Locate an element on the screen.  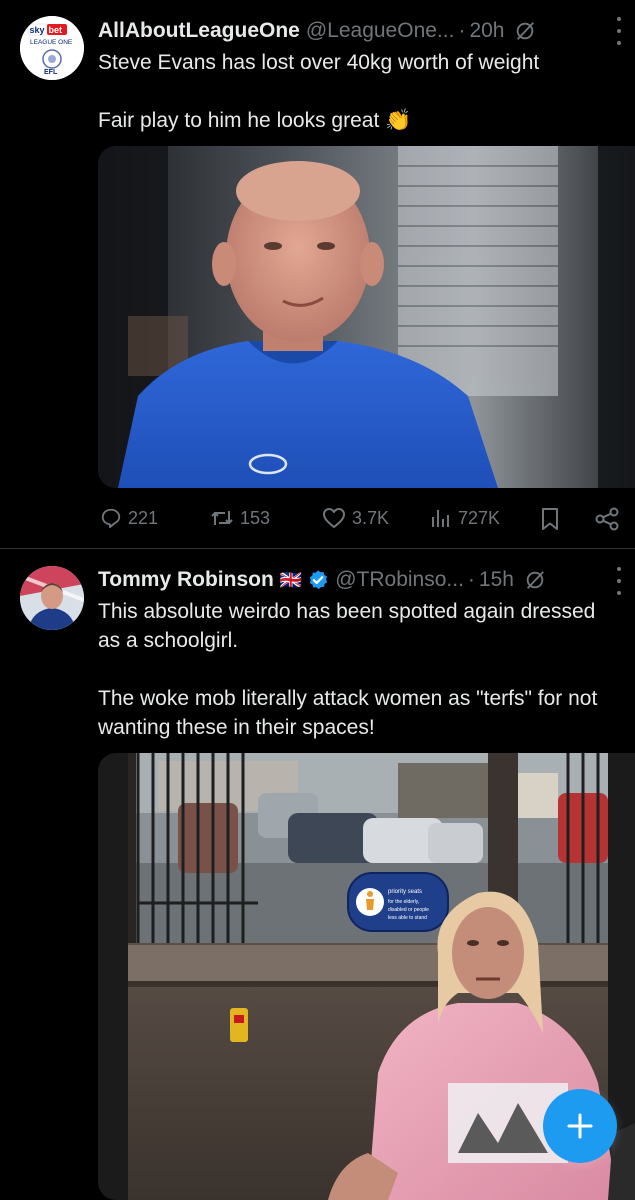
reply-count: 221 is located at coordinates (143, 517).